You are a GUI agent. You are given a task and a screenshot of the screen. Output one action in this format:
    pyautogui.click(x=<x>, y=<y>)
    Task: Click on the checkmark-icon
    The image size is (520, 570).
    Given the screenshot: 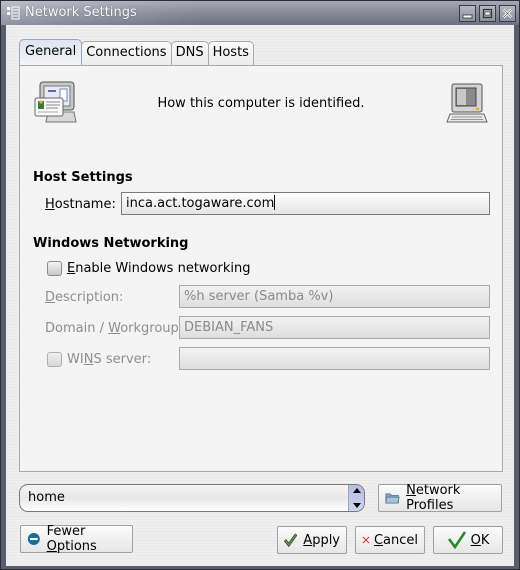 What is the action you would take?
    pyautogui.click(x=291, y=540)
    